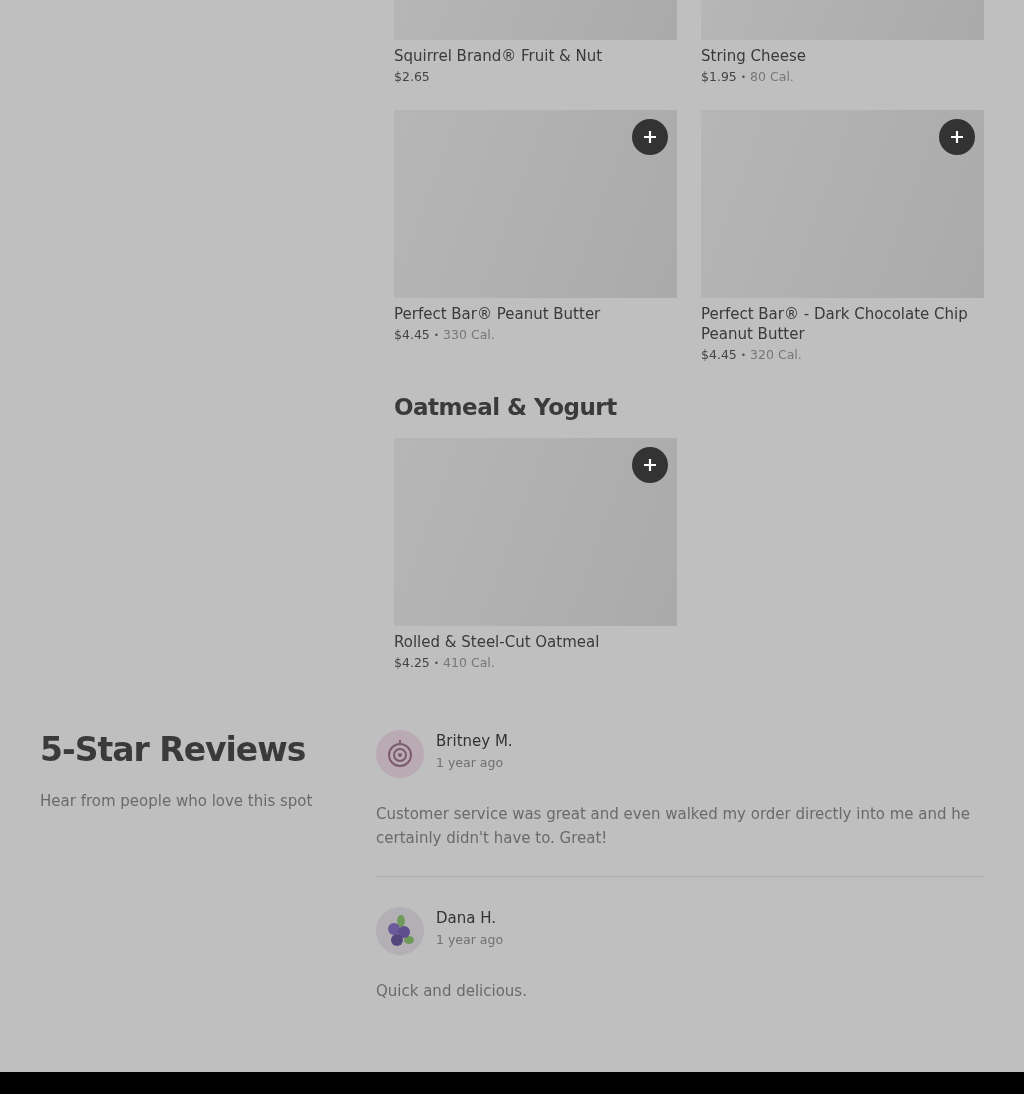 The width and height of the screenshot is (1024, 1094). What do you see at coordinates (674, 826) in the screenshot?
I see `review-text: Customer service was great and even walked my order directly into me and he certainly didn't have to. Great!` at bounding box center [674, 826].